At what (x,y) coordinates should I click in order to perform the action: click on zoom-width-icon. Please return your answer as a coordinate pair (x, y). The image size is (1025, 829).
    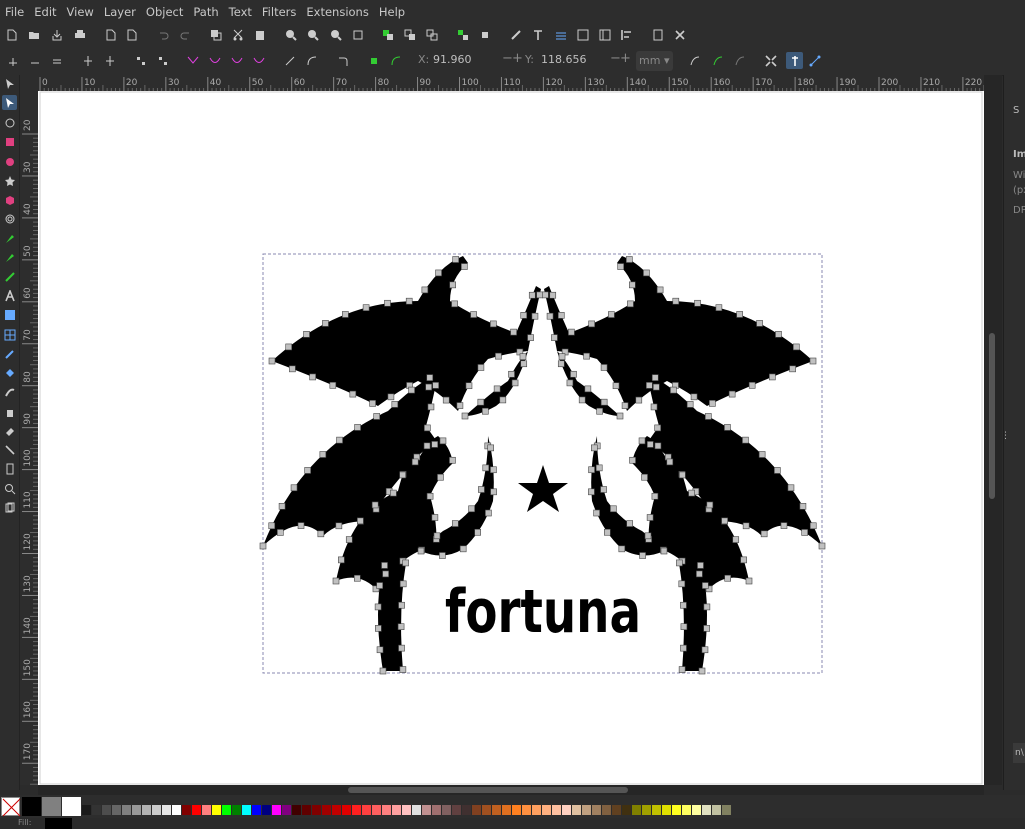
    Looking at the image, I should click on (358, 35).